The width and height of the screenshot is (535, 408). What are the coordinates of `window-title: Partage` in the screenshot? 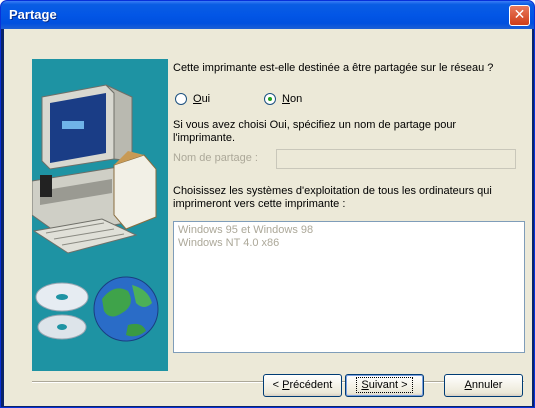 It's located at (33, 14).